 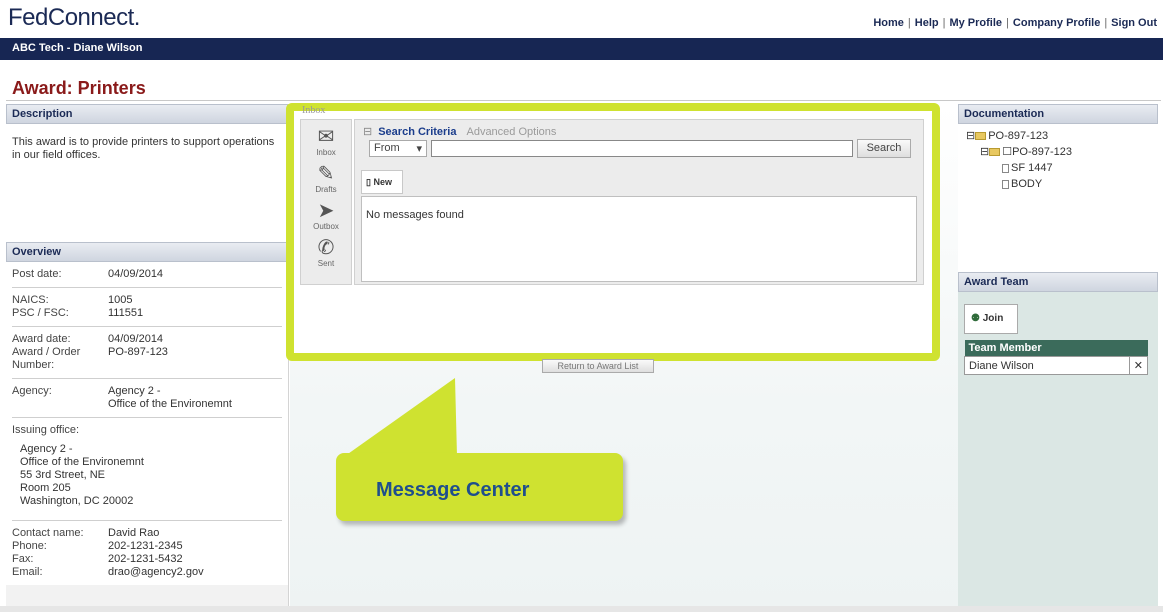 I want to click on address-line: Room 205, so click(x=45, y=488).